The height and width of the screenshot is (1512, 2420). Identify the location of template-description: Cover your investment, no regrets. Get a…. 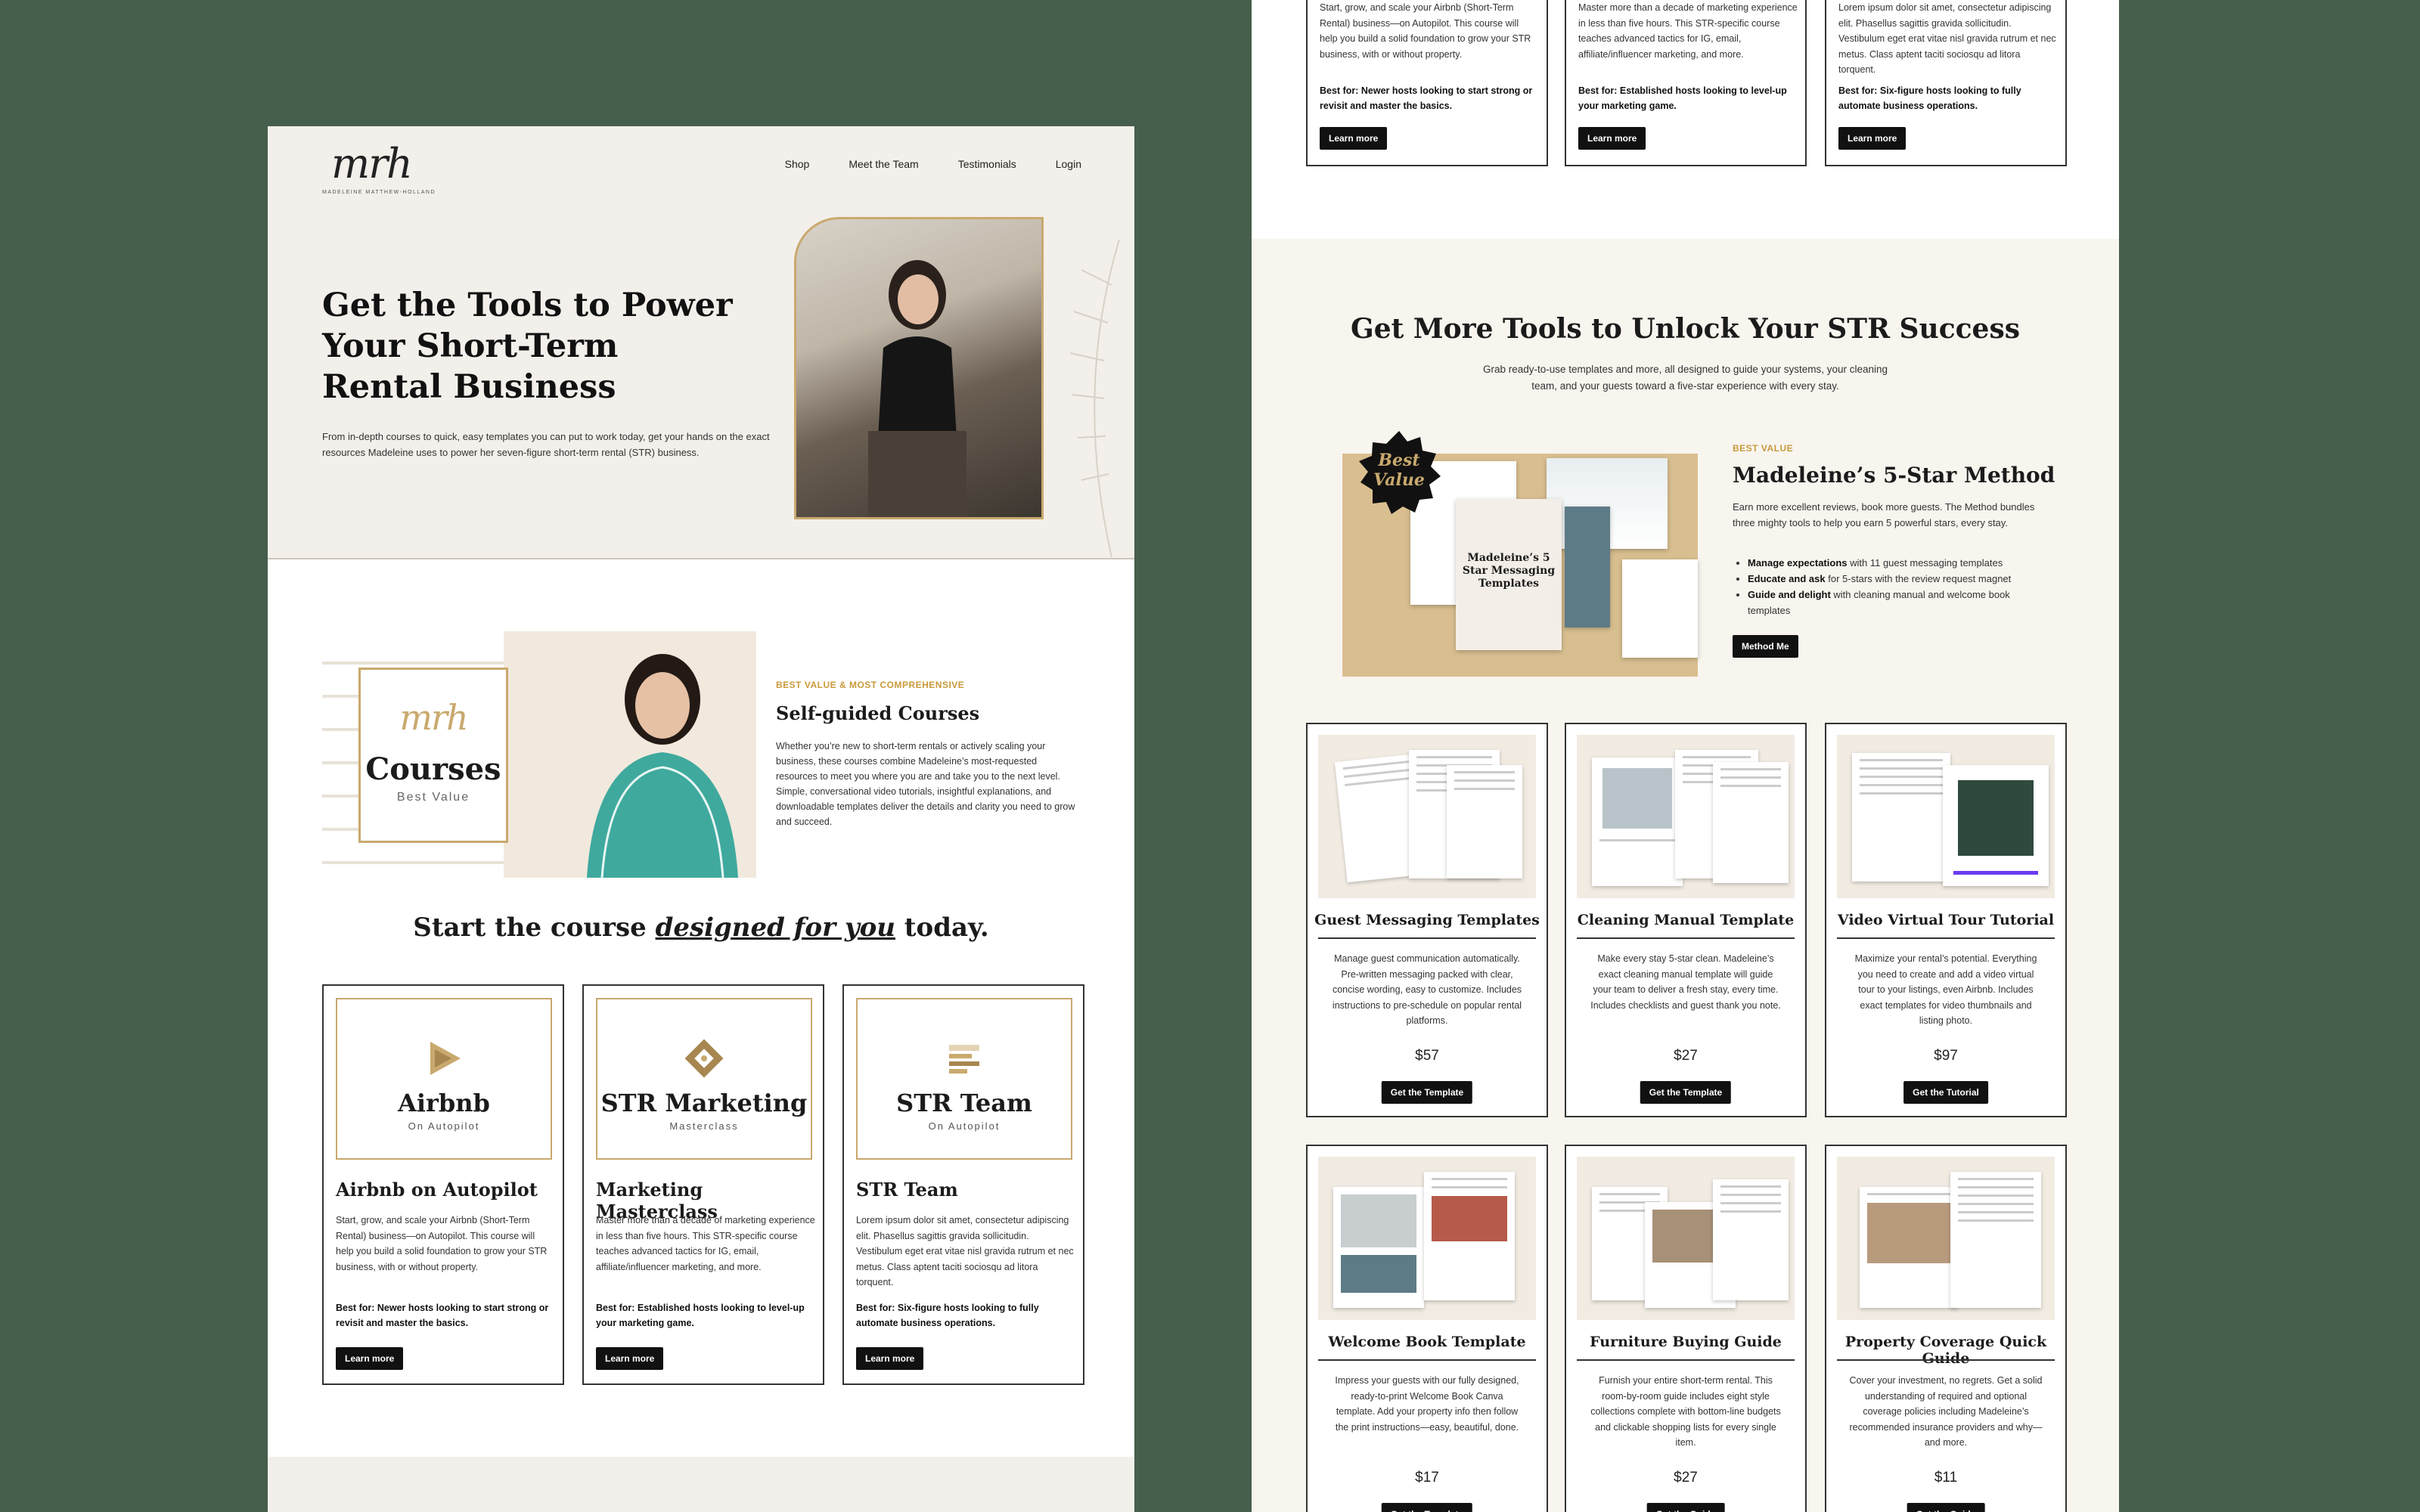
(1946, 1411).